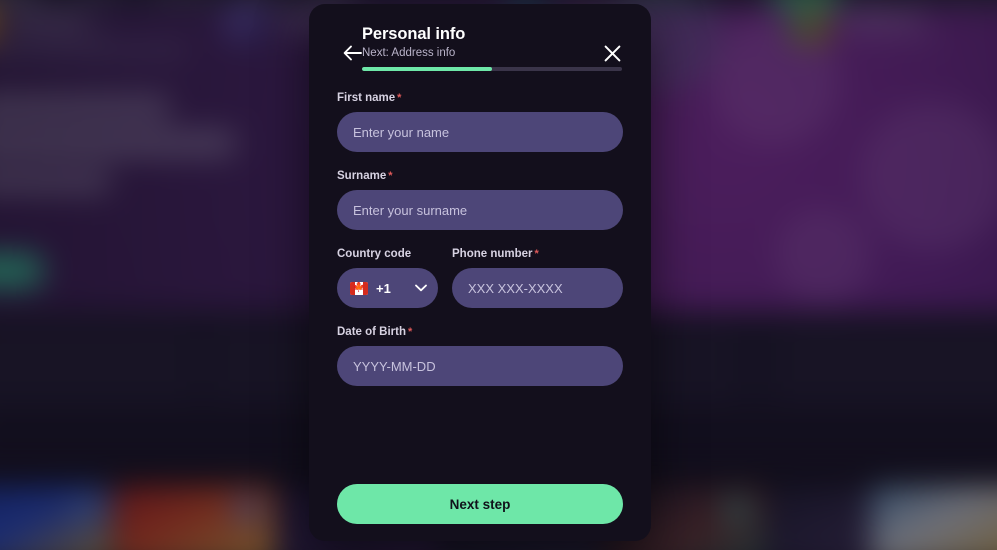  I want to click on first-name-label-text: First name, so click(366, 98).